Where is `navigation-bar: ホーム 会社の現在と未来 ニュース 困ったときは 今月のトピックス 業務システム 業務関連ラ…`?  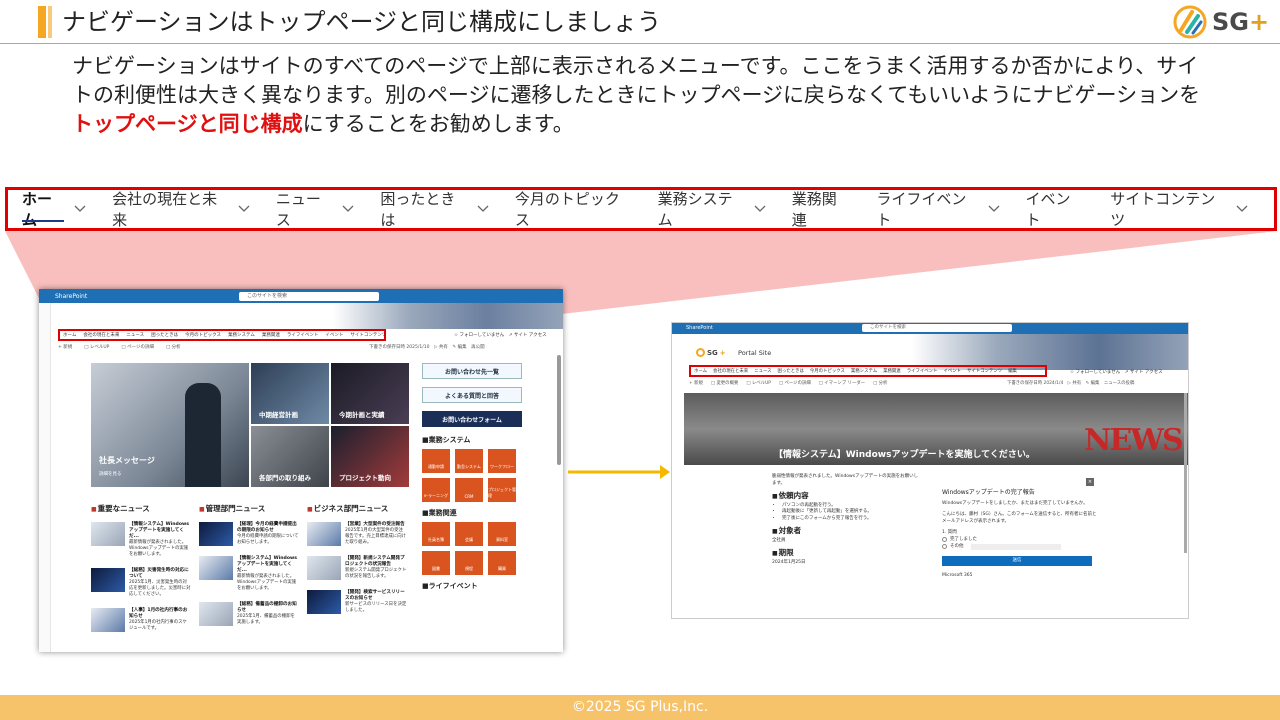 navigation-bar: ホーム 会社の現在と未来 ニュース 困ったときは 今月のトピックス 業務システム 業務関連ラ… is located at coordinates (641, 209).